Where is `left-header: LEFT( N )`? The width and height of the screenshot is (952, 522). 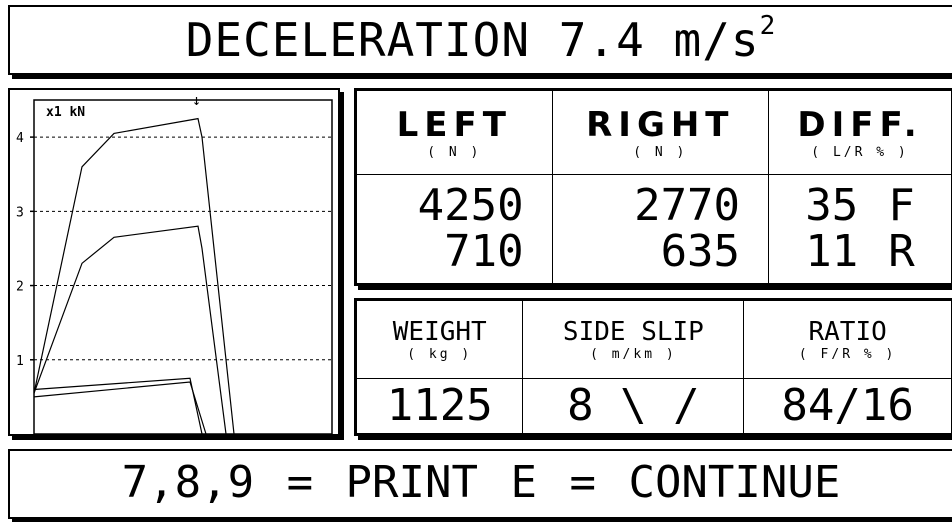 left-header: LEFT( N ) is located at coordinates (454, 132).